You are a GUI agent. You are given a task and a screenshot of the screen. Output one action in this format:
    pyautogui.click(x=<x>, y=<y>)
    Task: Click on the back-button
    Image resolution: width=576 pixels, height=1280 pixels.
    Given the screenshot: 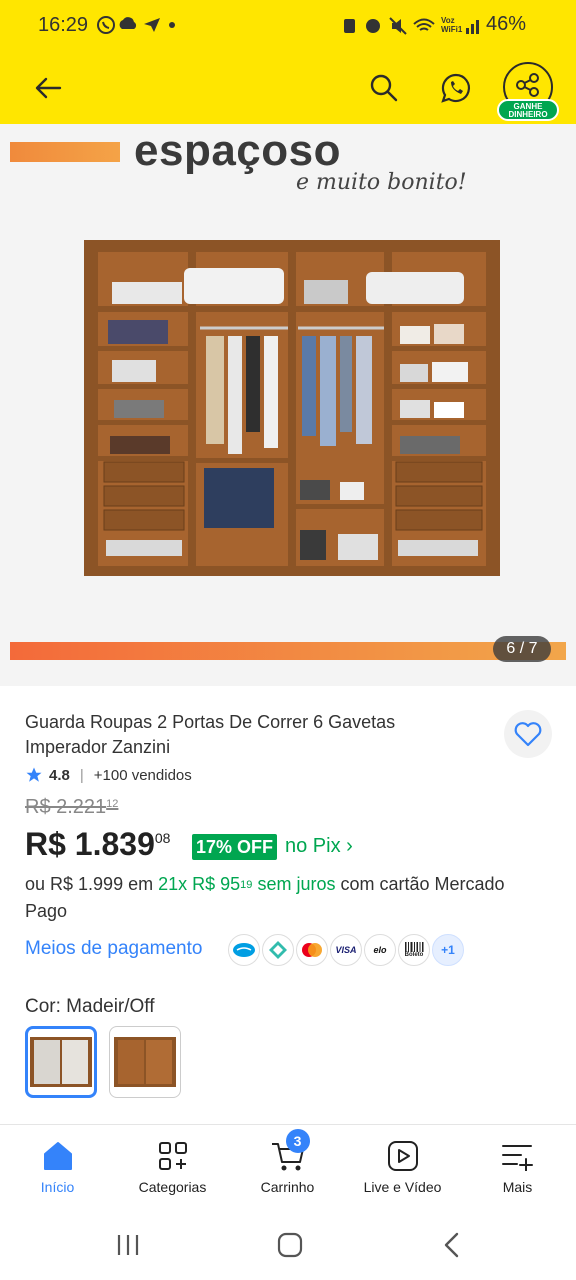 What is the action you would take?
    pyautogui.click(x=48, y=88)
    